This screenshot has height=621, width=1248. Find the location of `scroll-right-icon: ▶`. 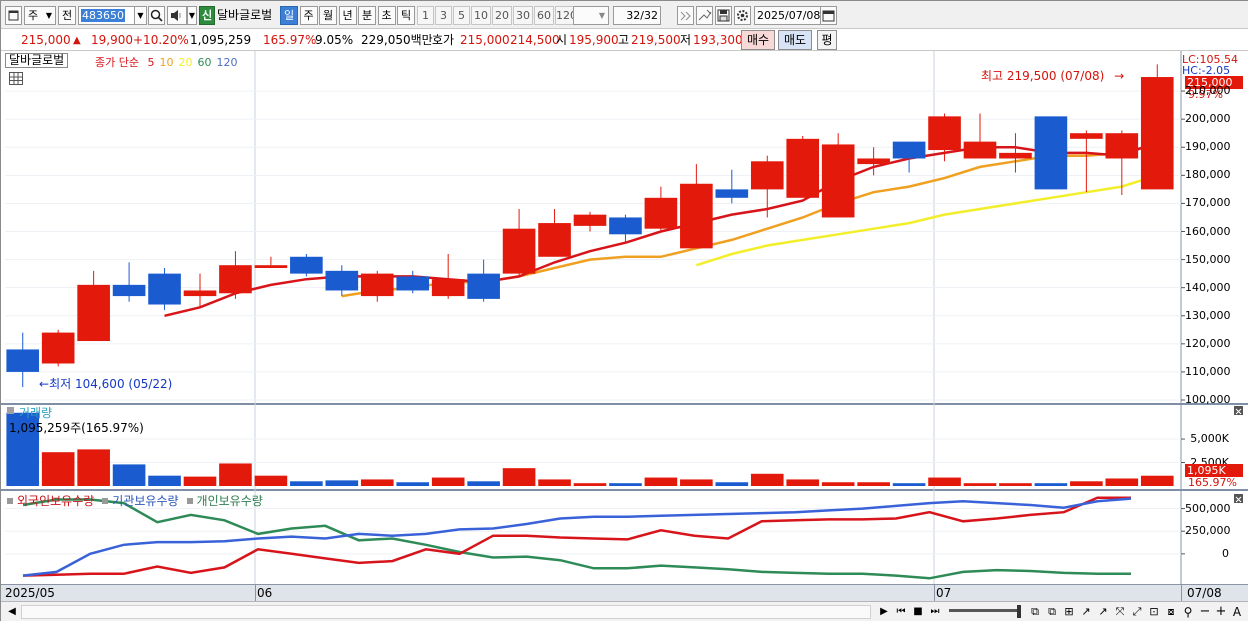

scroll-right-icon: ▶ is located at coordinates (884, 612).